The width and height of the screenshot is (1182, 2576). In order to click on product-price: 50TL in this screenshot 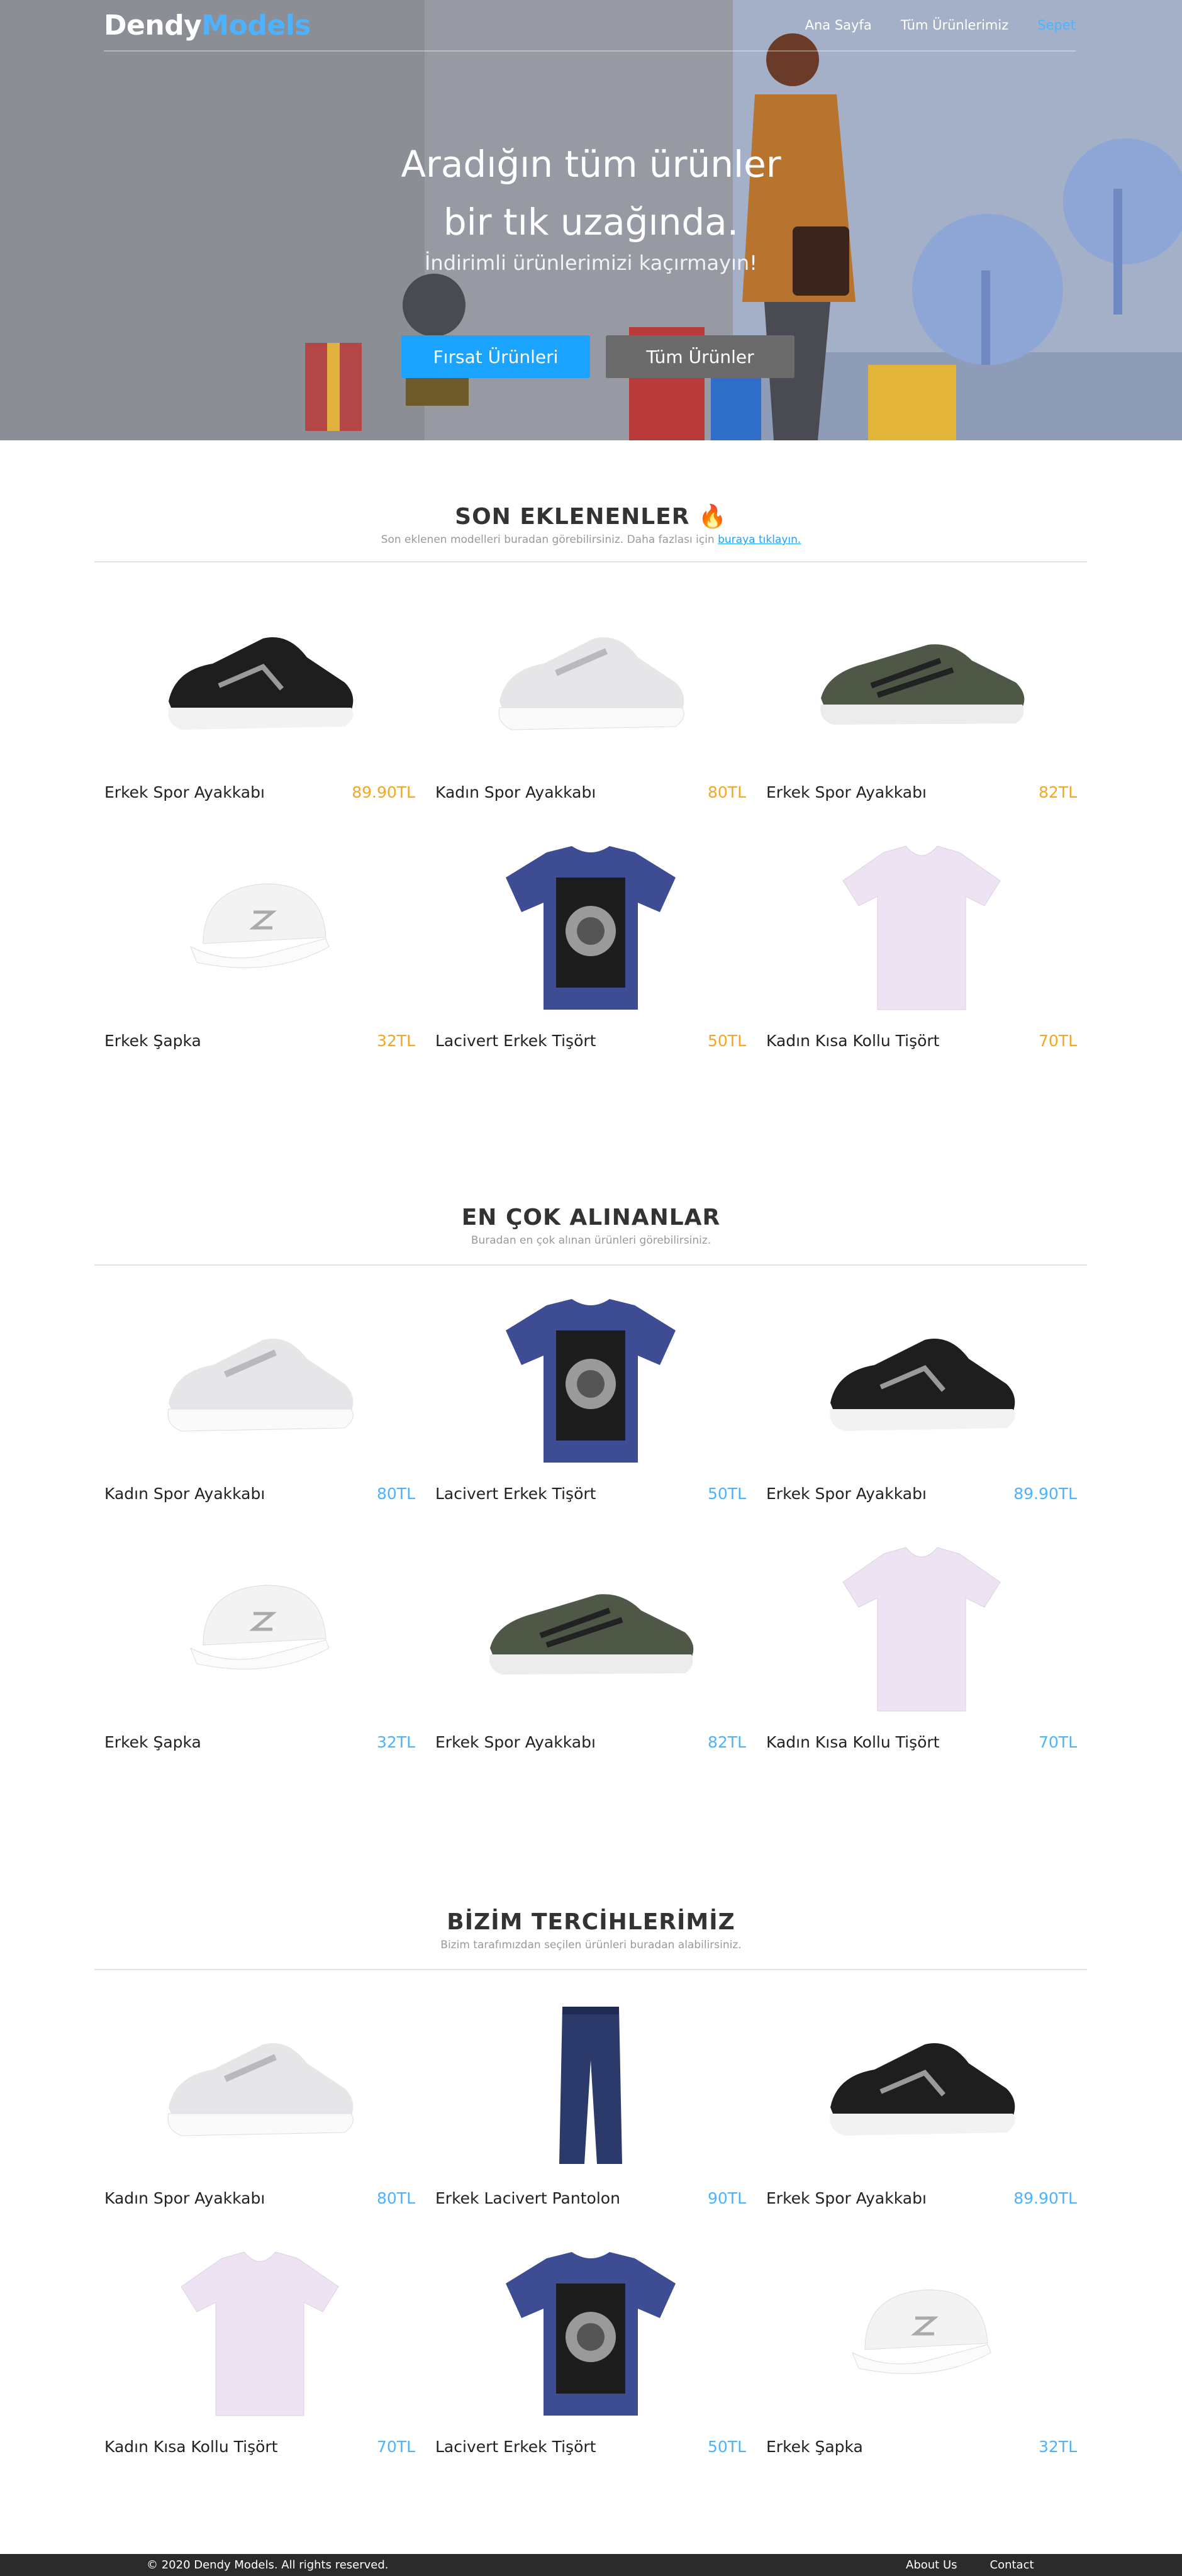, I will do `click(727, 1041)`.